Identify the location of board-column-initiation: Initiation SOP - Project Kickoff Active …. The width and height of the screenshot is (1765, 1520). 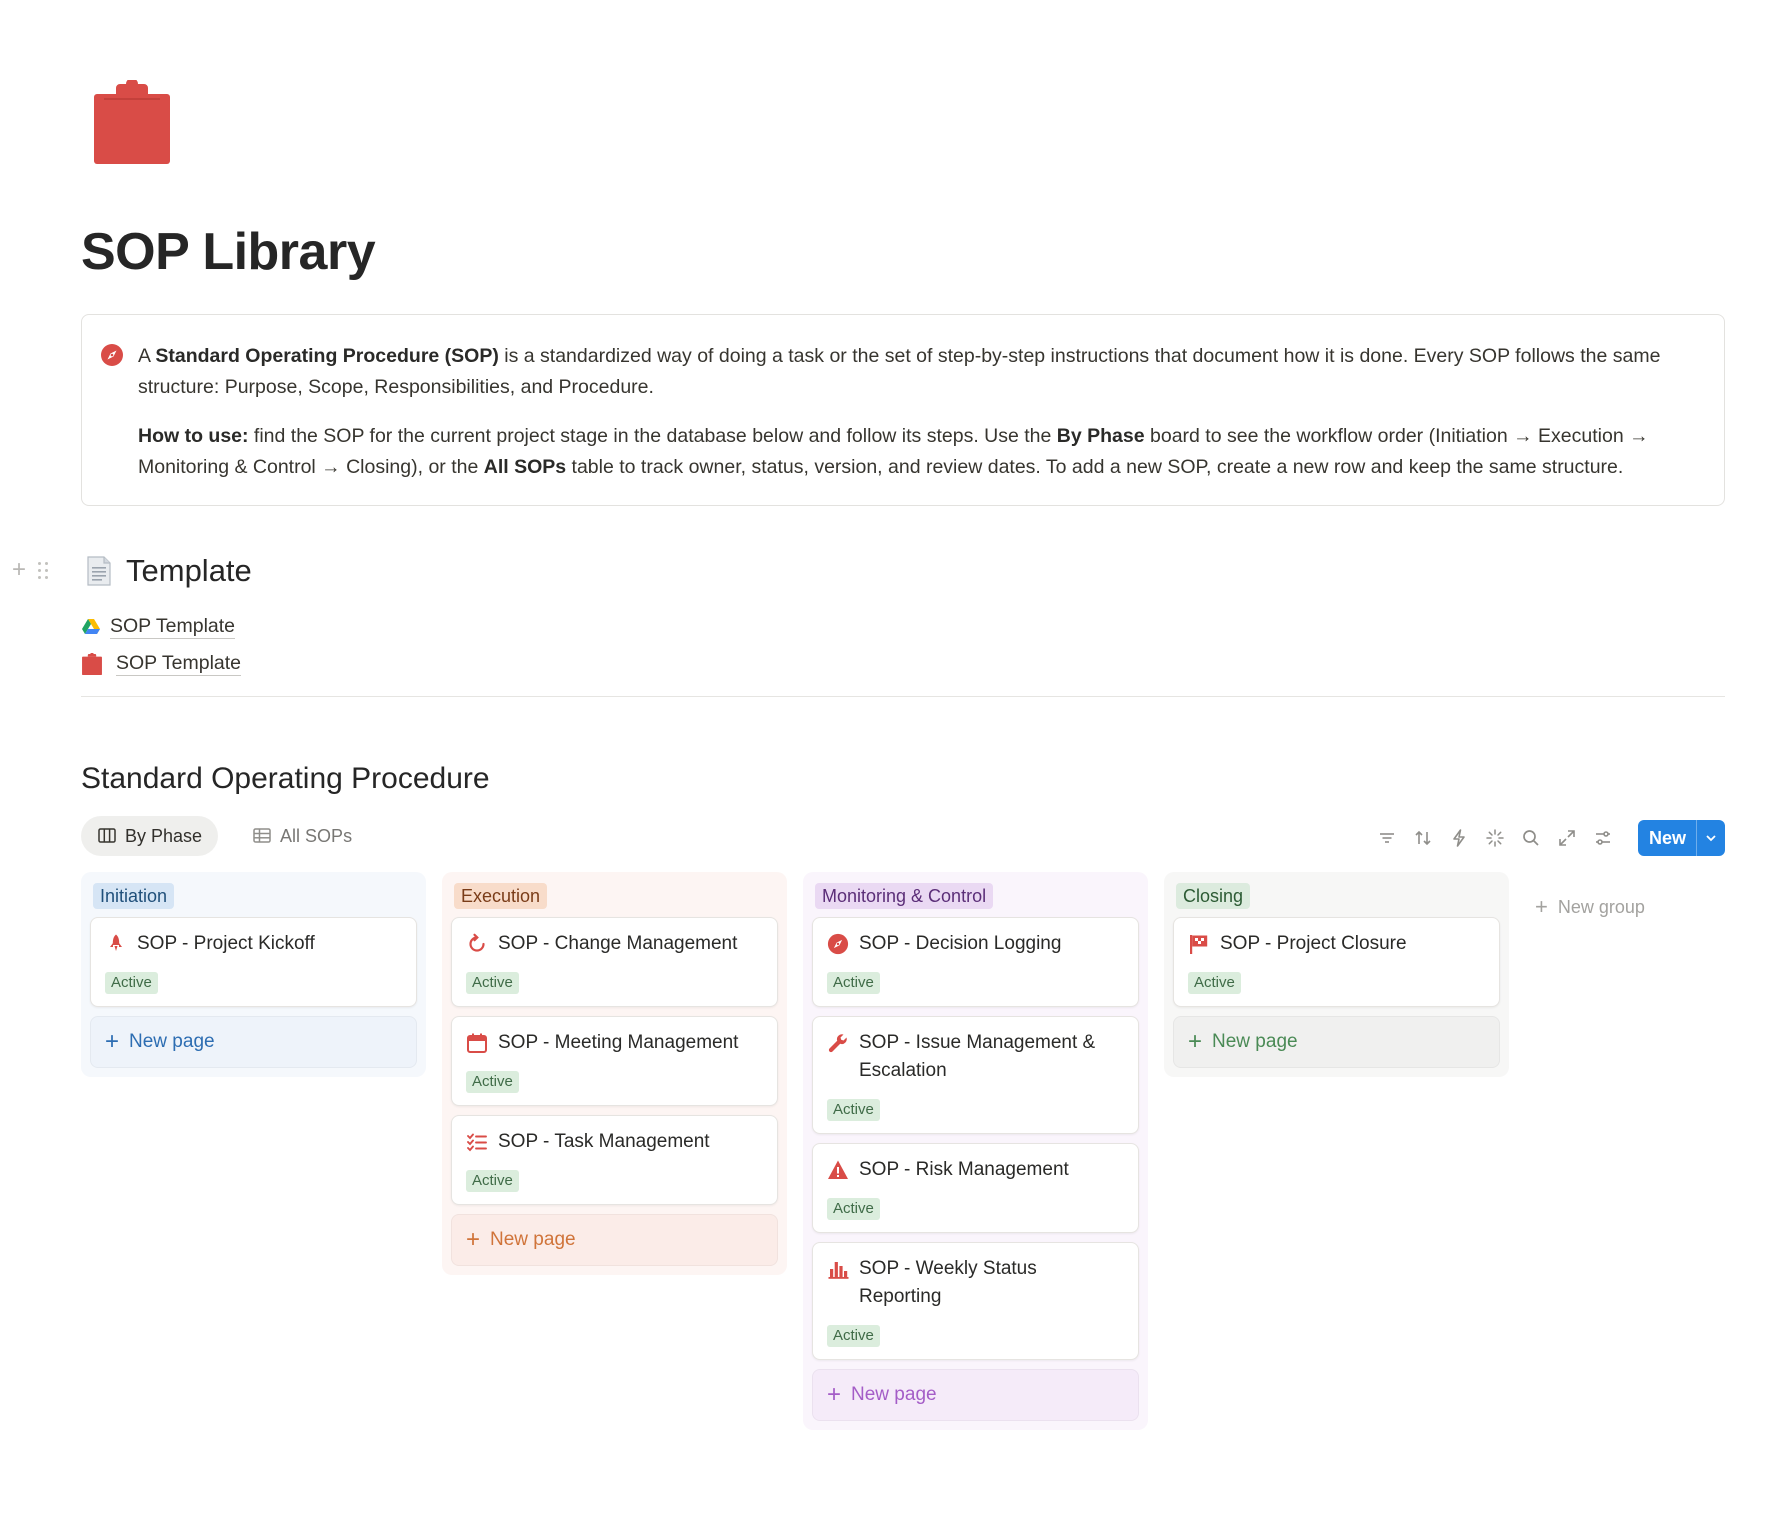
(253, 974).